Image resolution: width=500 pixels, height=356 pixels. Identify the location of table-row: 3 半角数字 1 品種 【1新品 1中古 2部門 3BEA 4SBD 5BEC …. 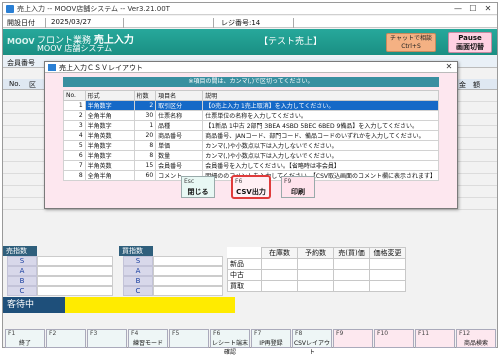
(251, 125).